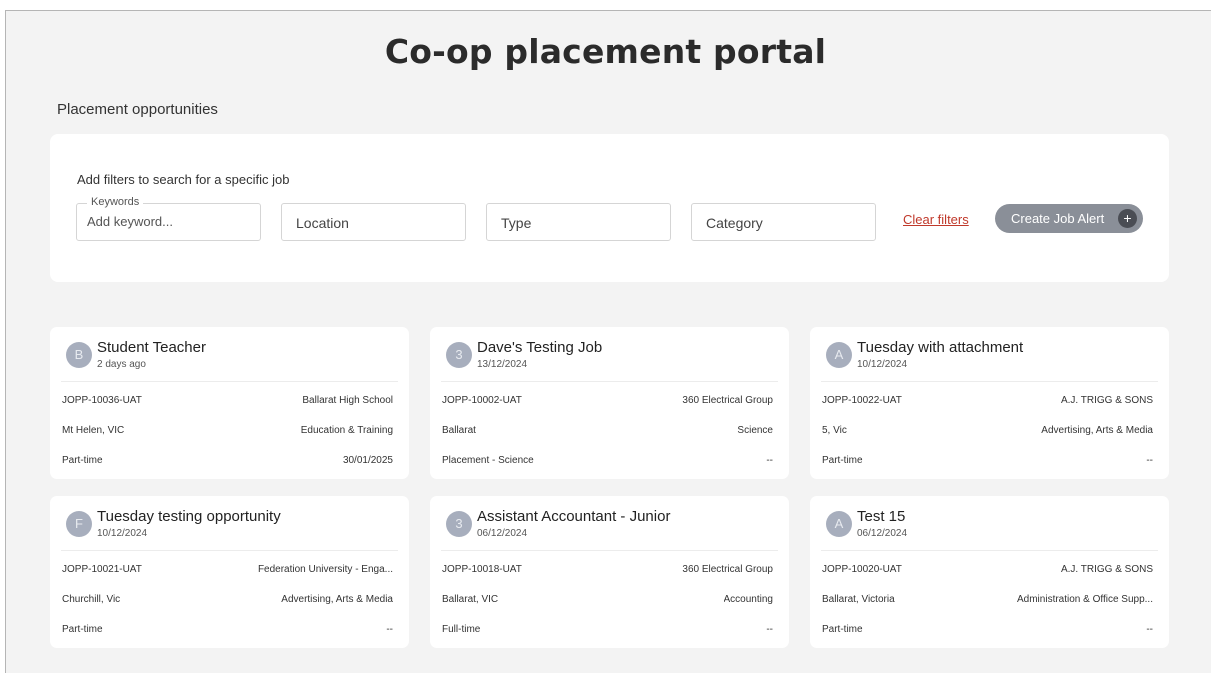  I want to click on job-row-location: 5, Vic Advertising, Arts & Media, so click(987, 430).